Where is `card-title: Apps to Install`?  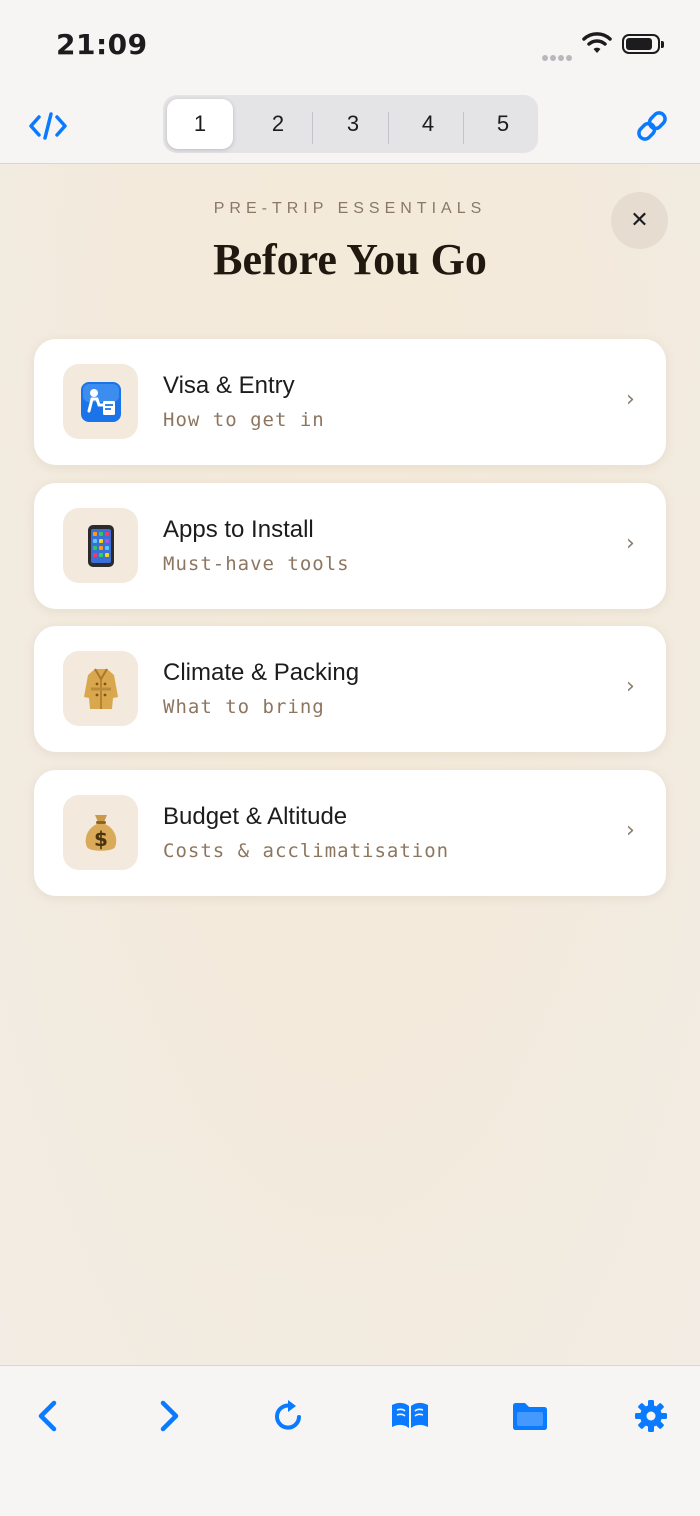
card-title: Apps to Install is located at coordinates (238, 529).